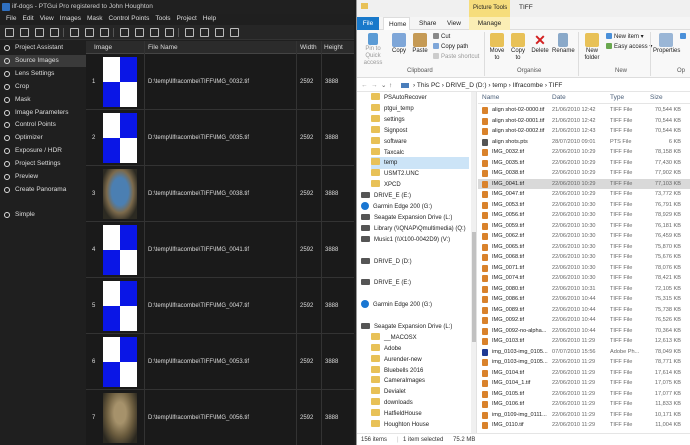 Image resolution: width=690 pixels, height=445 pixels. I want to click on tab-view: View, so click(453, 23).